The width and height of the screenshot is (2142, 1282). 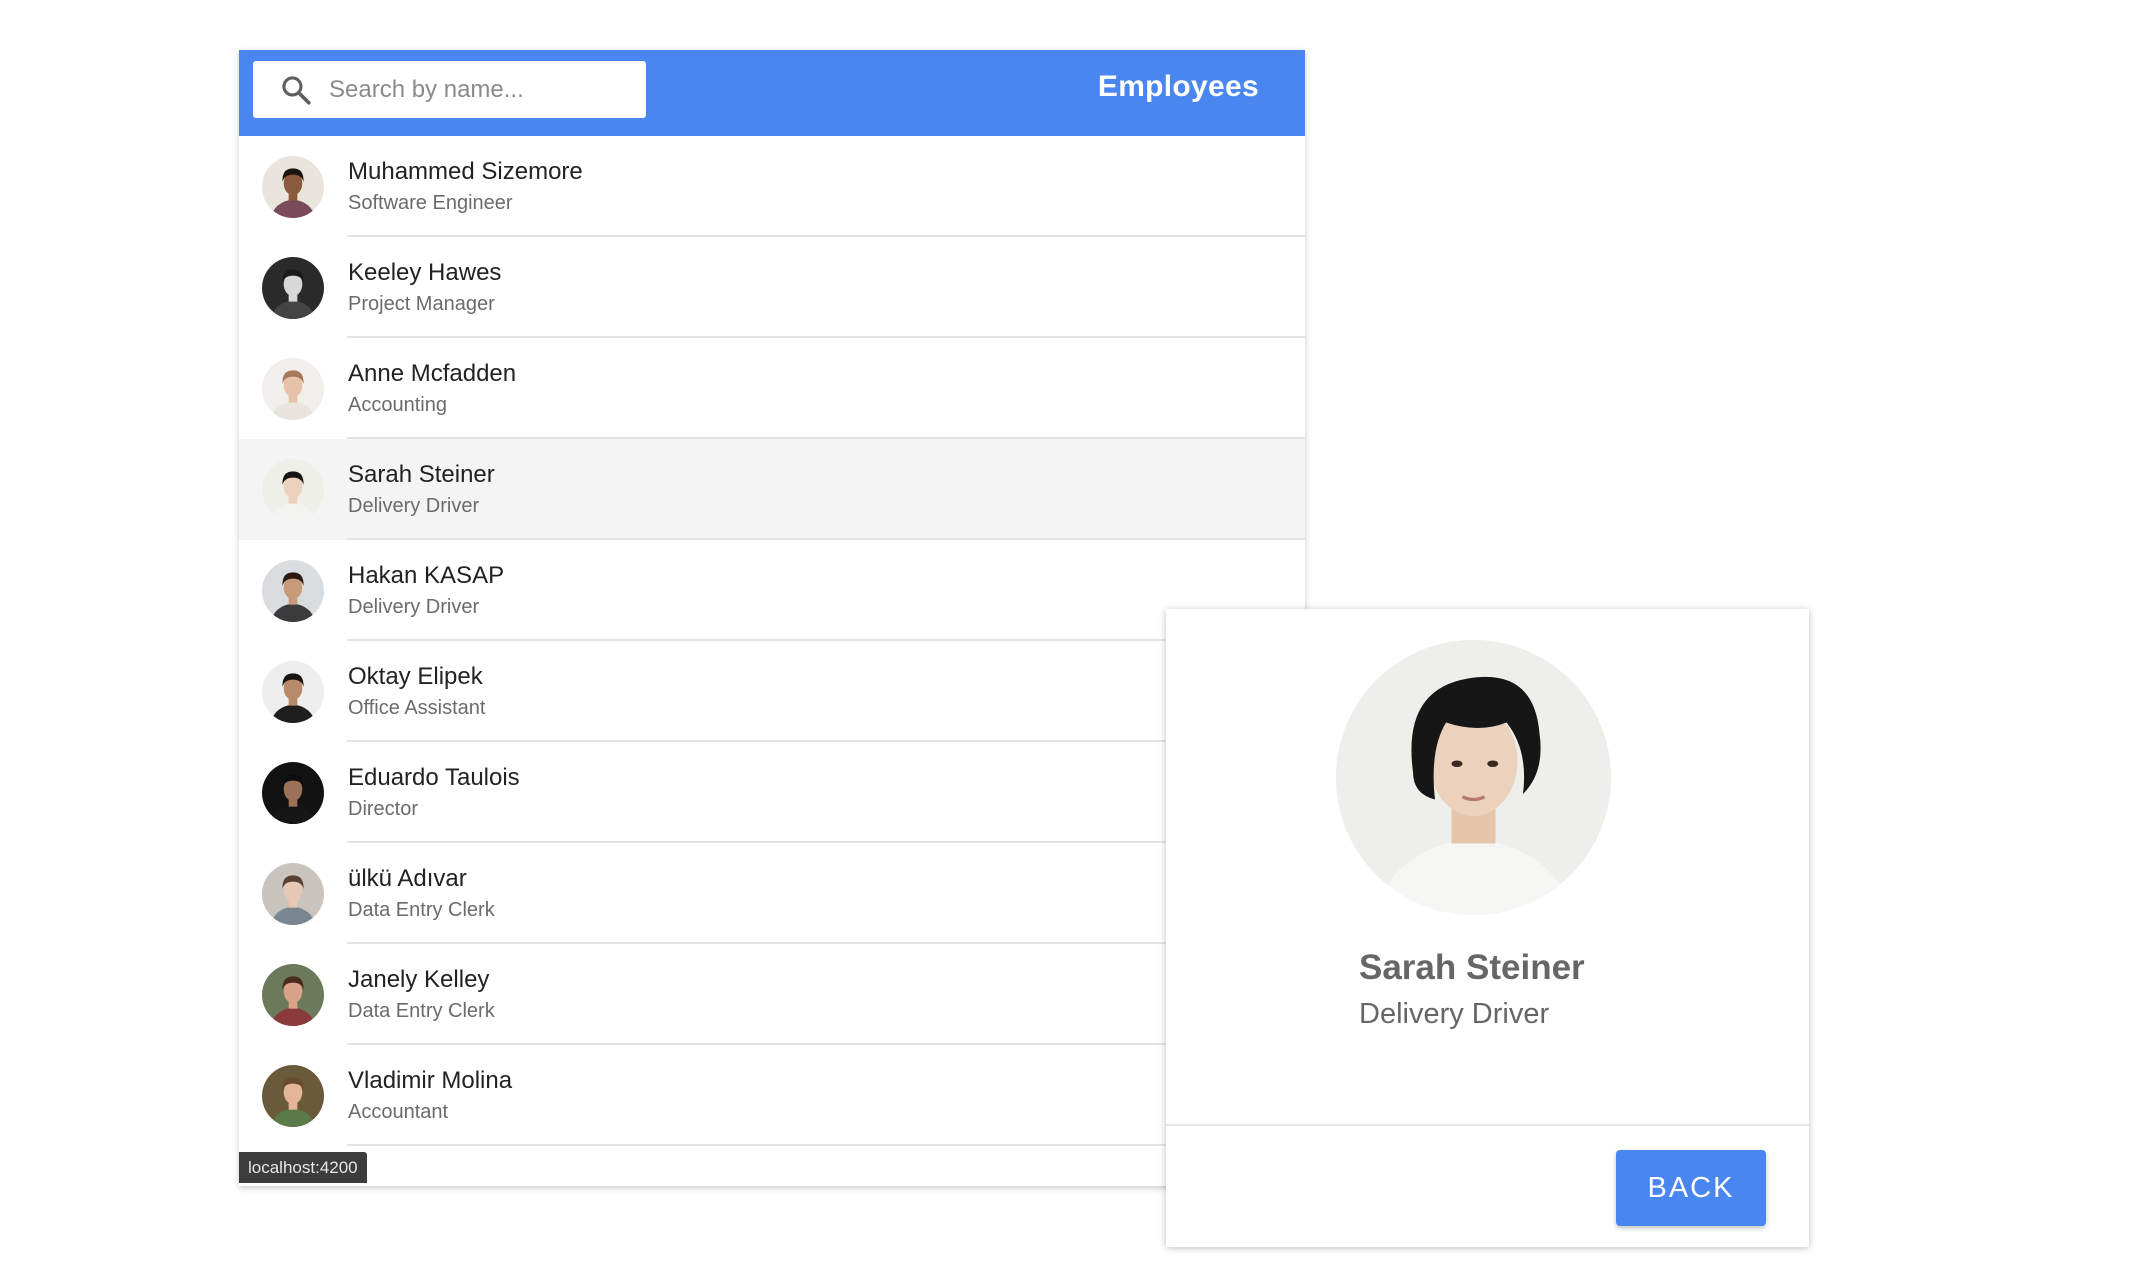 What do you see at coordinates (1487, 928) in the screenshot?
I see `employee-detail-card: Sarah Steiner Delivery Driver BACK` at bounding box center [1487, 928].